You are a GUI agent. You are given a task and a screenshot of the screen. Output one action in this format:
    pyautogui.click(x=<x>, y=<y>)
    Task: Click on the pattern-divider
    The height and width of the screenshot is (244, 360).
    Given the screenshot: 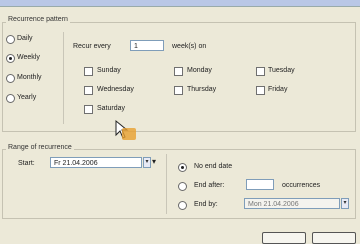 What is the action you would take?
    pyautogui.click(x=63, y=78)
    